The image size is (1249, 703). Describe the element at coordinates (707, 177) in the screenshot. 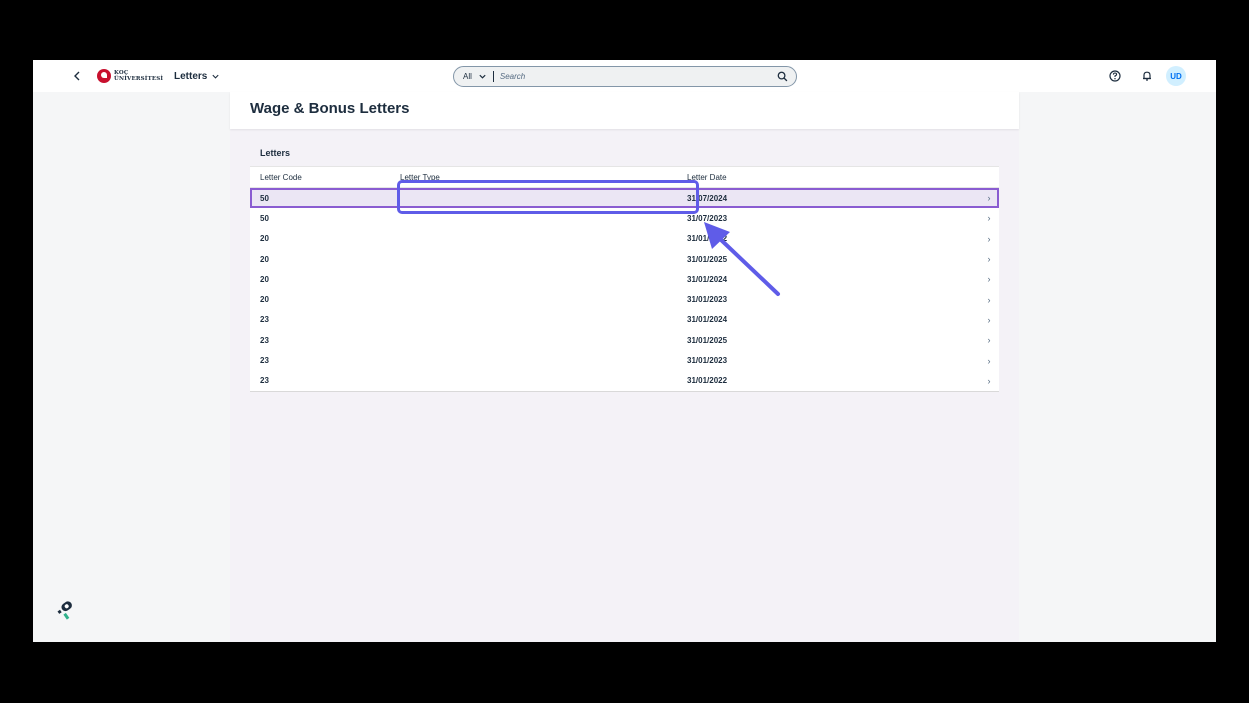

I see `column-header-letter-date: Letter Date` at that location.